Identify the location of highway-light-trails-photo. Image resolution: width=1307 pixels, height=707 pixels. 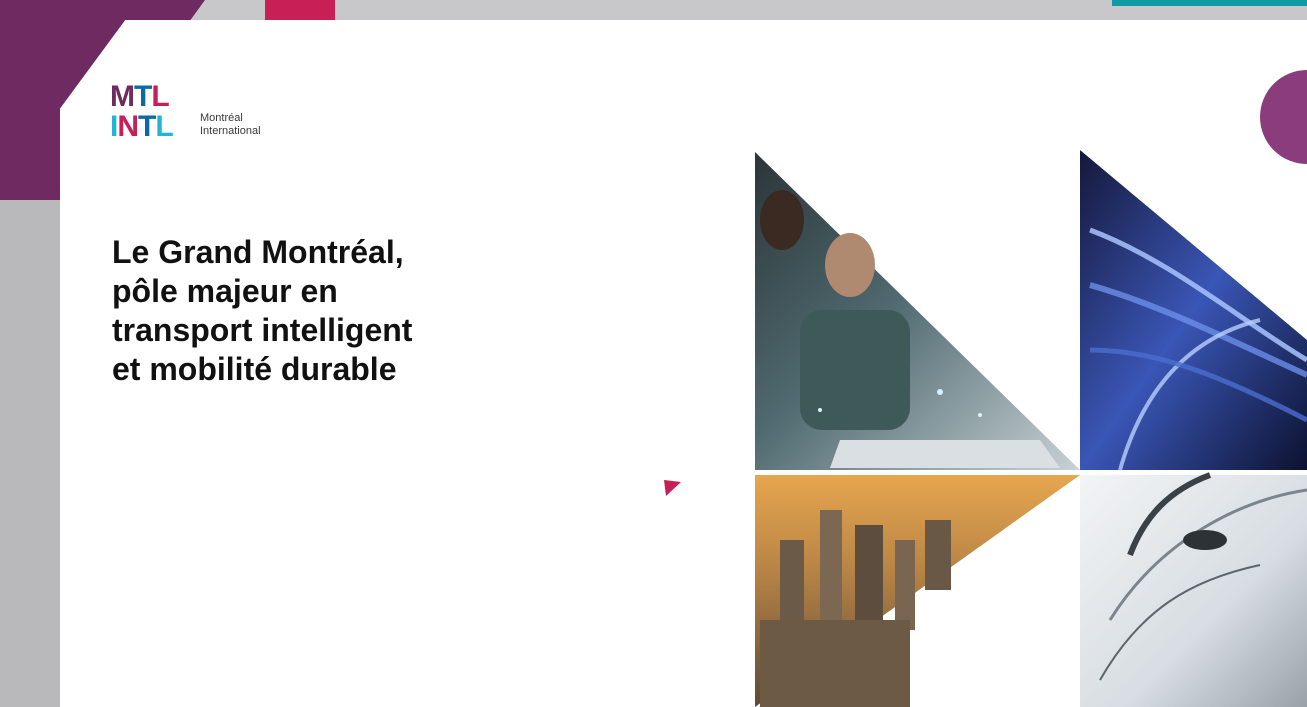
(1193, 310).